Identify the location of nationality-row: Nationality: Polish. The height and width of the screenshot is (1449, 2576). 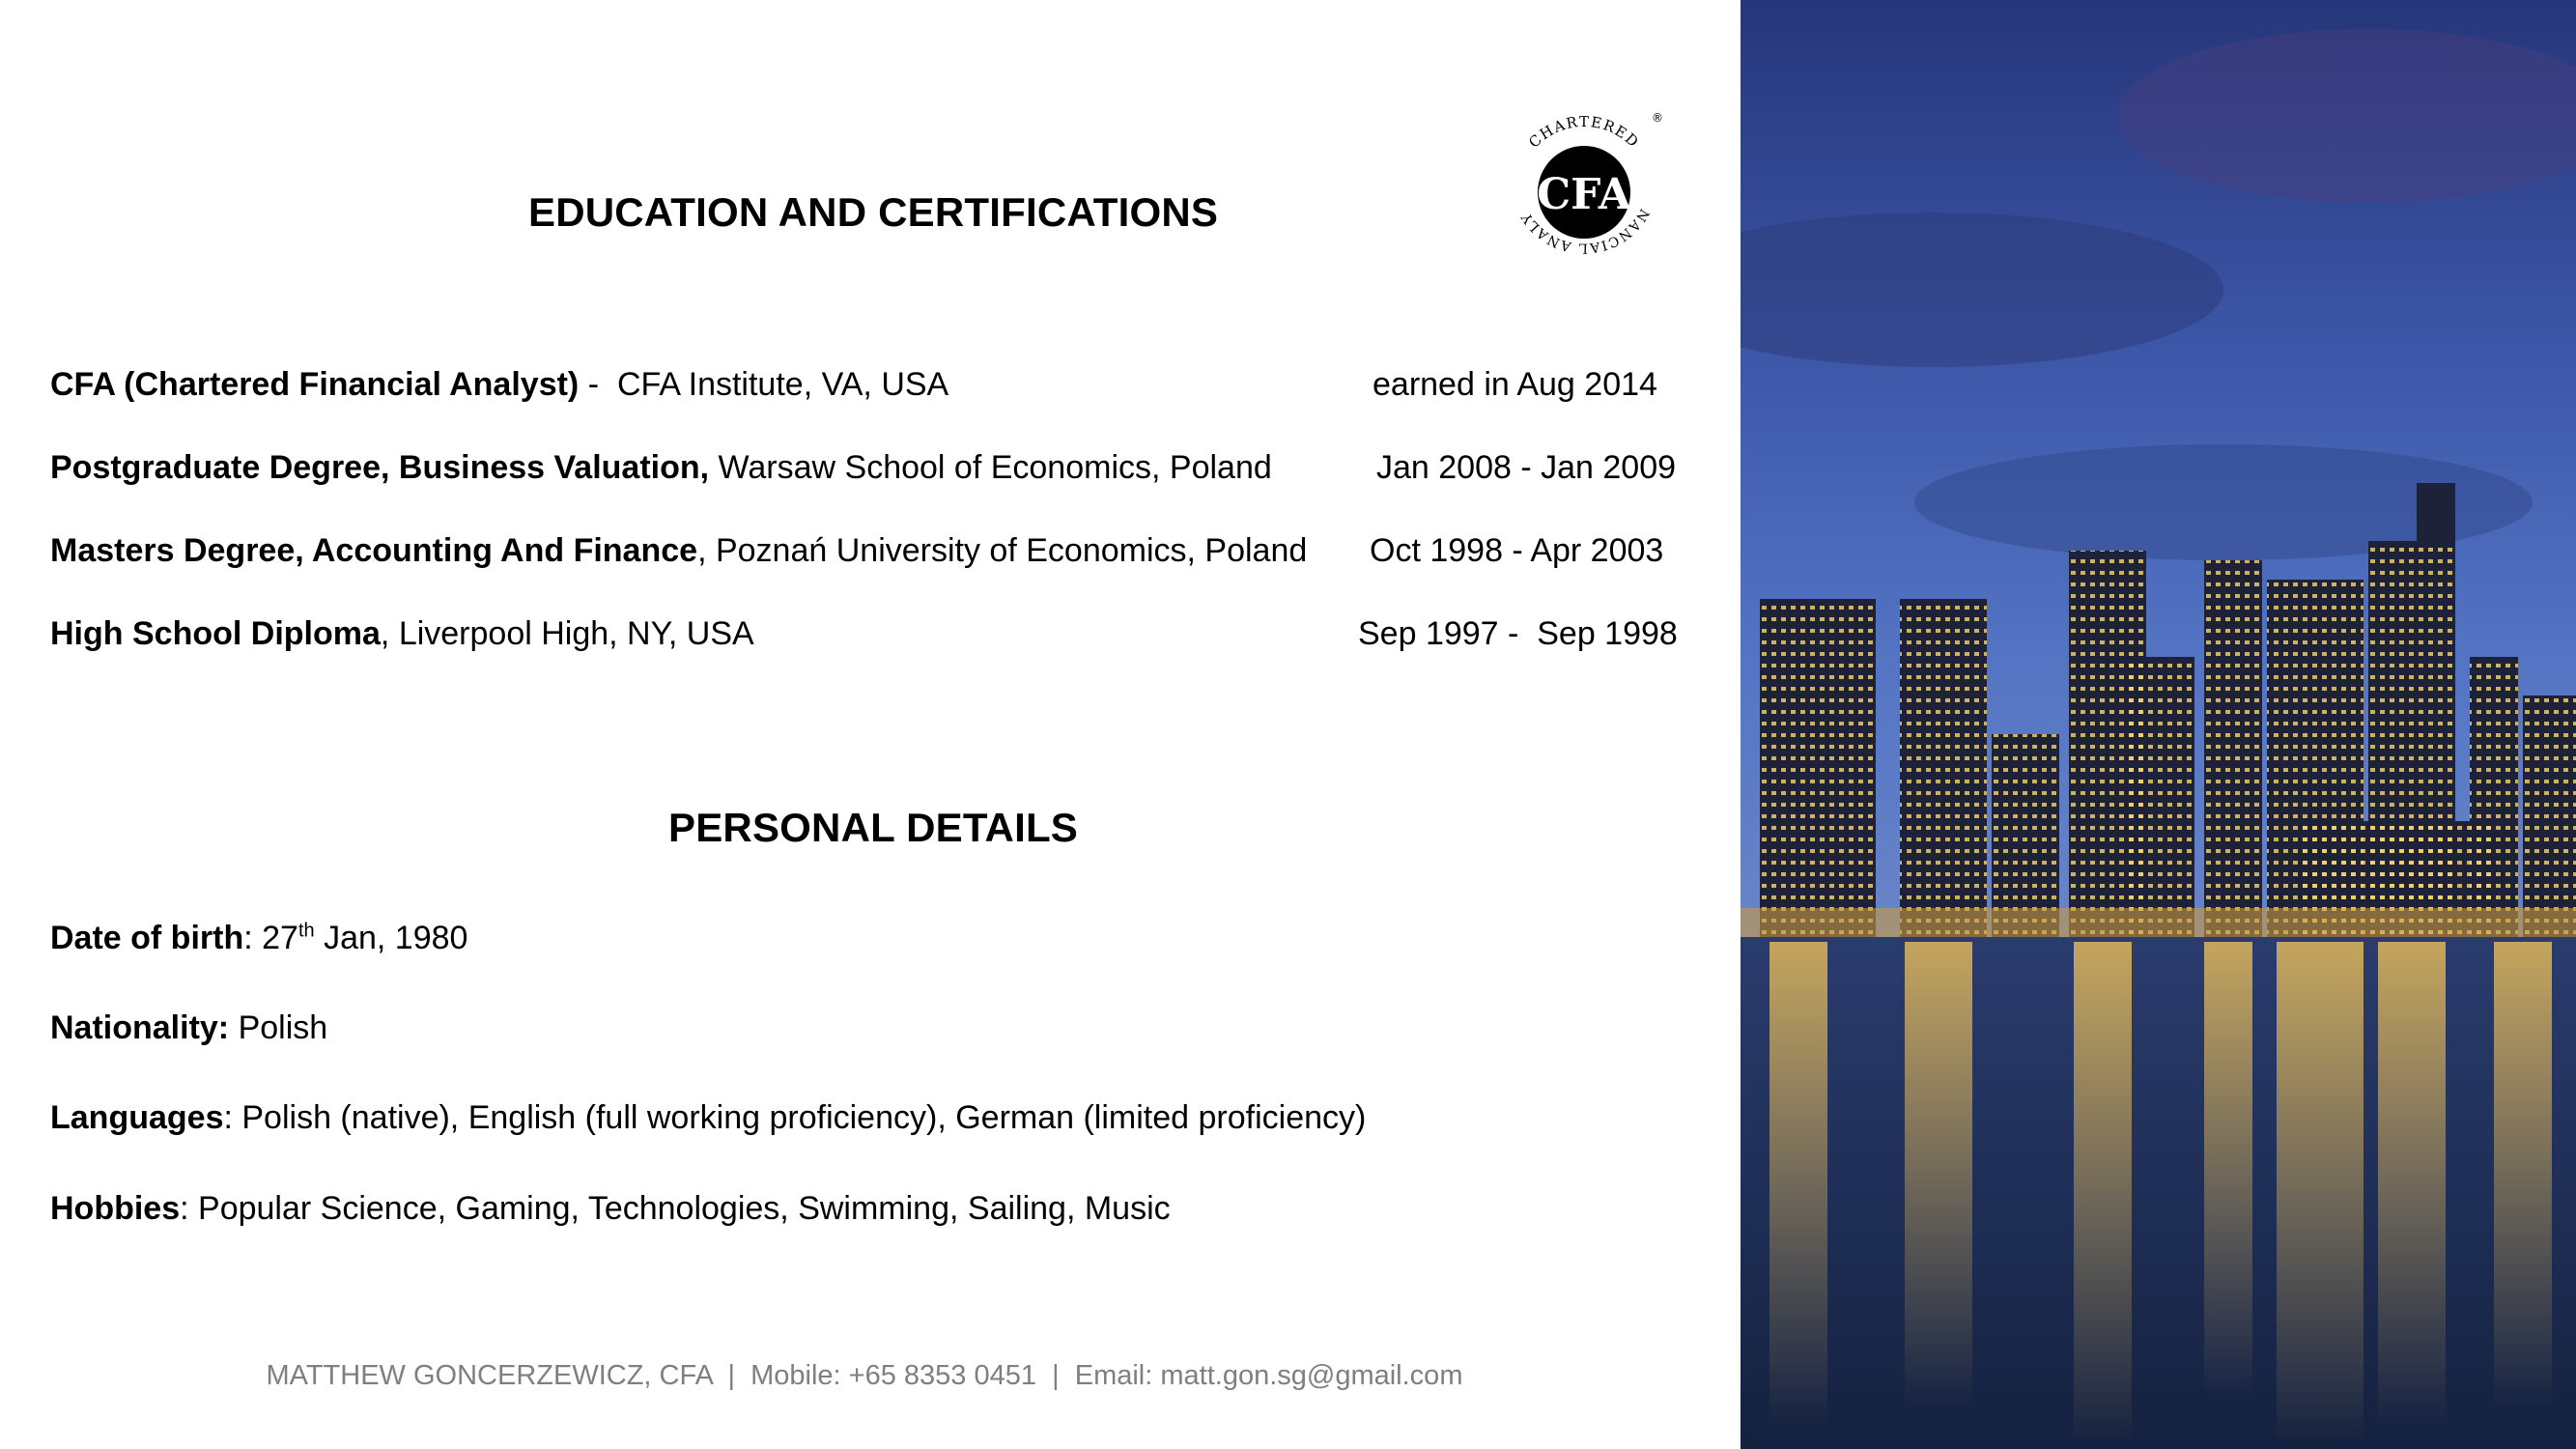
(188, 1028).